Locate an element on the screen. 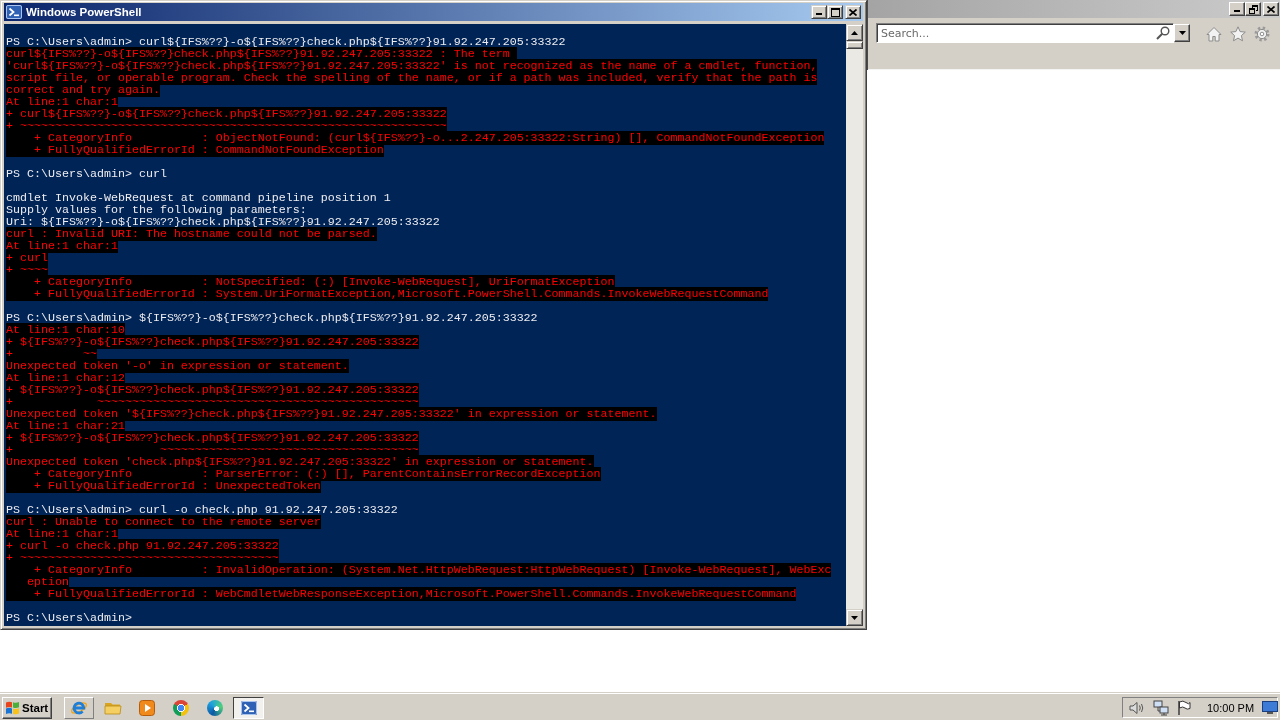 This screenshot has height=720, width=1280. taskbar-button is located at coordinates (248, 707).